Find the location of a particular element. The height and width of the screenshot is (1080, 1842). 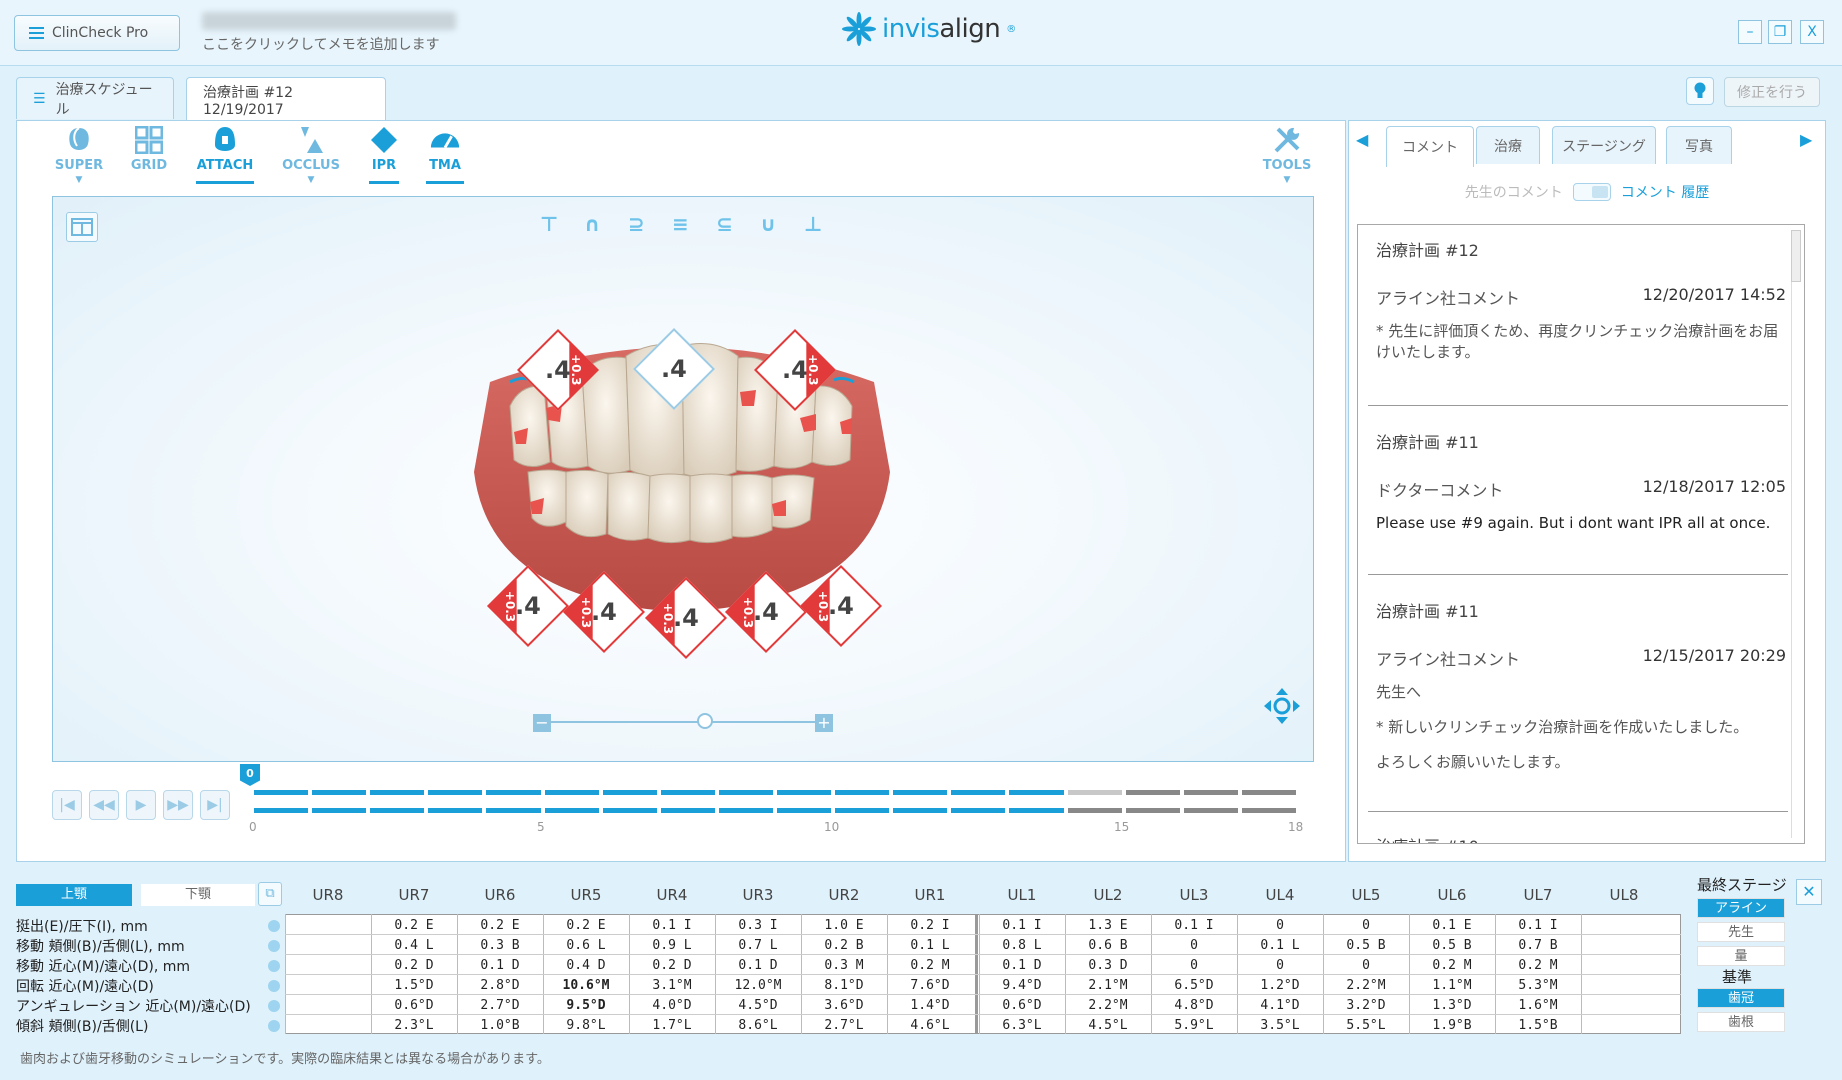

toolbar-occlus: OCCLUS ▼ is located at coordinates (311, 160).